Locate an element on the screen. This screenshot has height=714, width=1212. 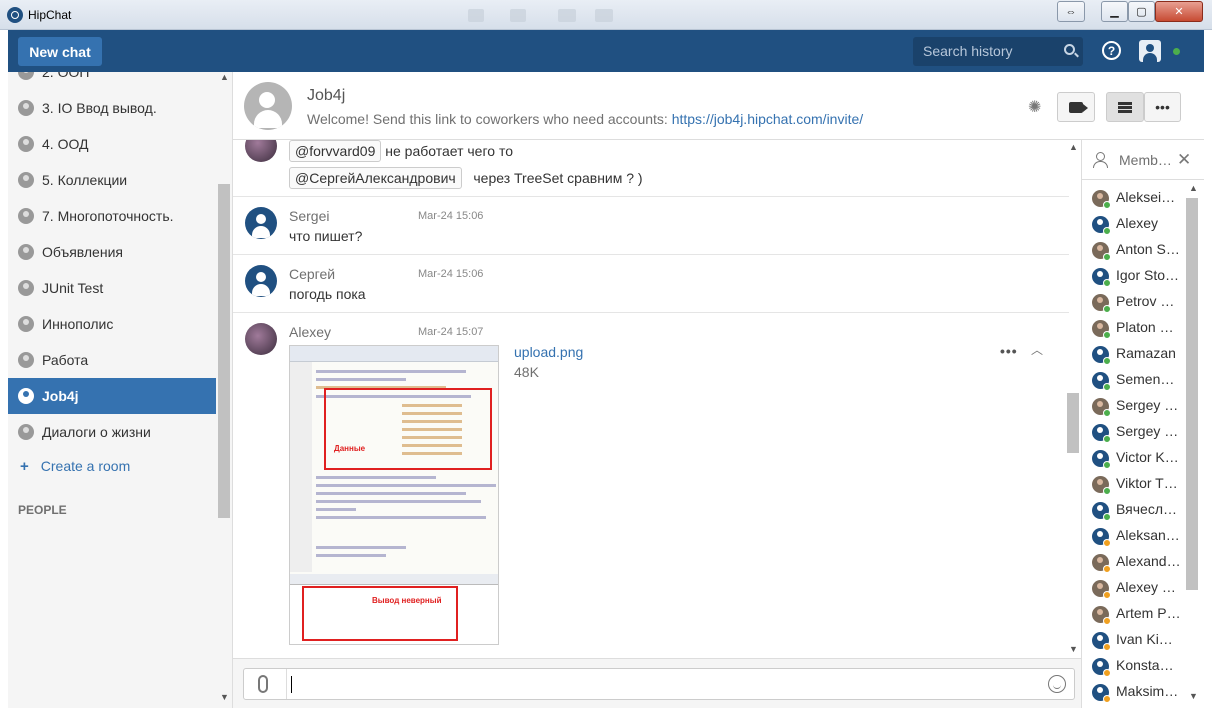
message-author: Sergei is located at coordinates (309, 216).